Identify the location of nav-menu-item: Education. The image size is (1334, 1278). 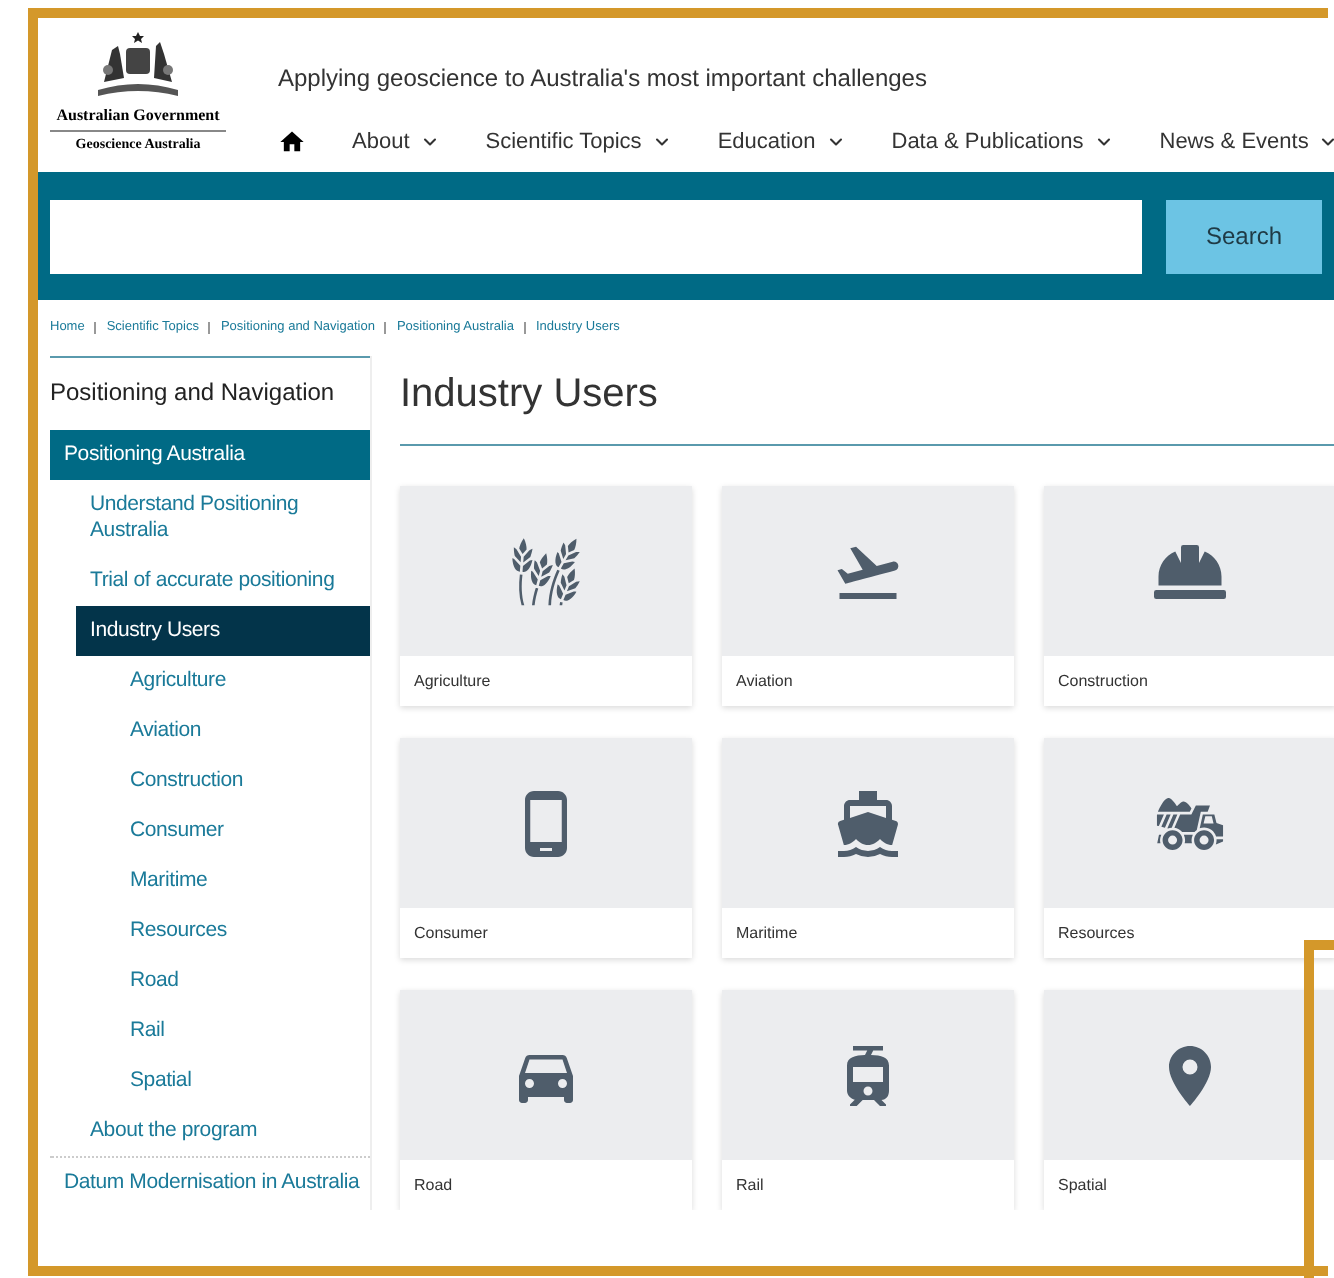
(781, 142).